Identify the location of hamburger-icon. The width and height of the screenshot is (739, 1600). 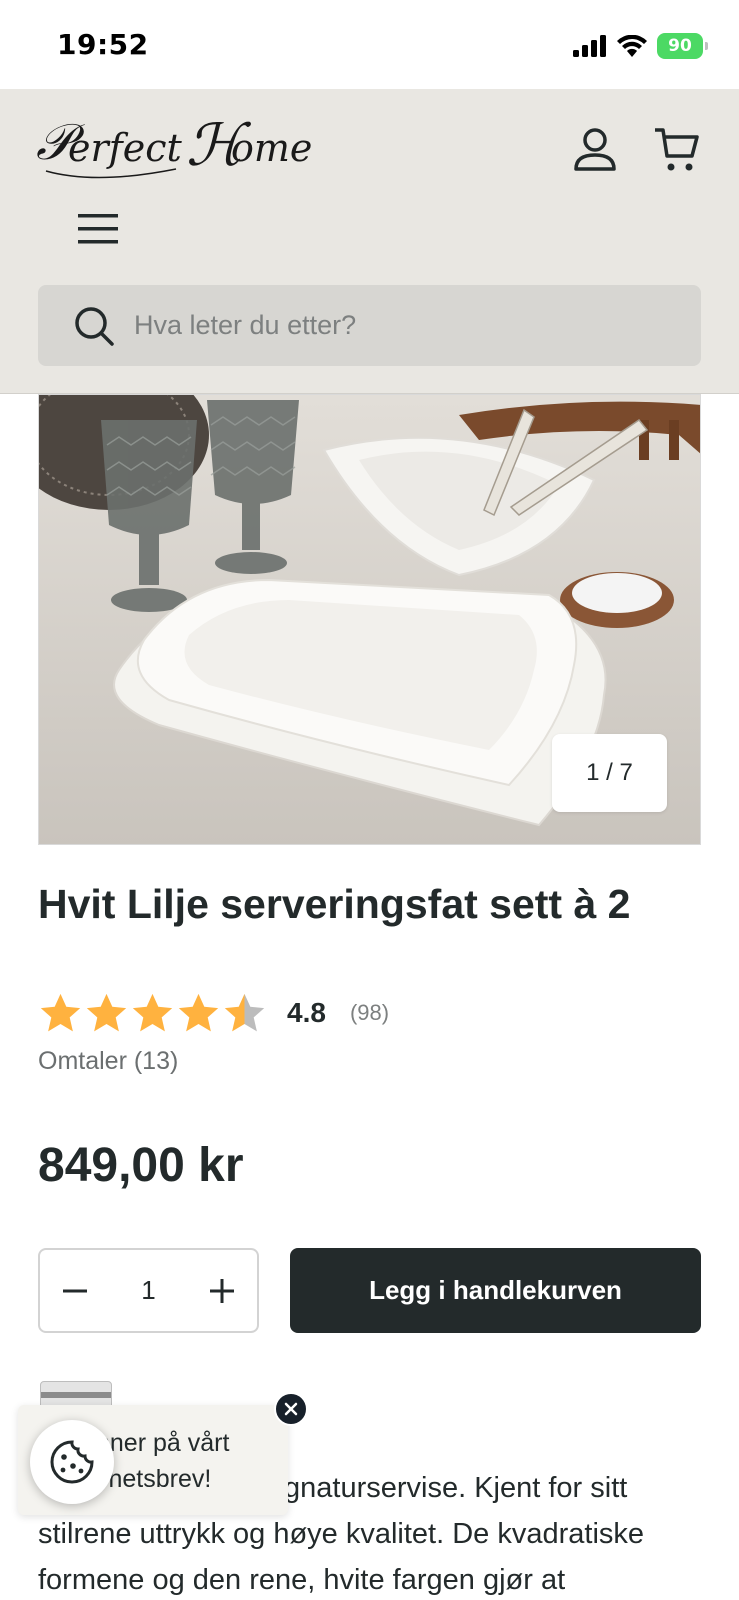
(98, 229).